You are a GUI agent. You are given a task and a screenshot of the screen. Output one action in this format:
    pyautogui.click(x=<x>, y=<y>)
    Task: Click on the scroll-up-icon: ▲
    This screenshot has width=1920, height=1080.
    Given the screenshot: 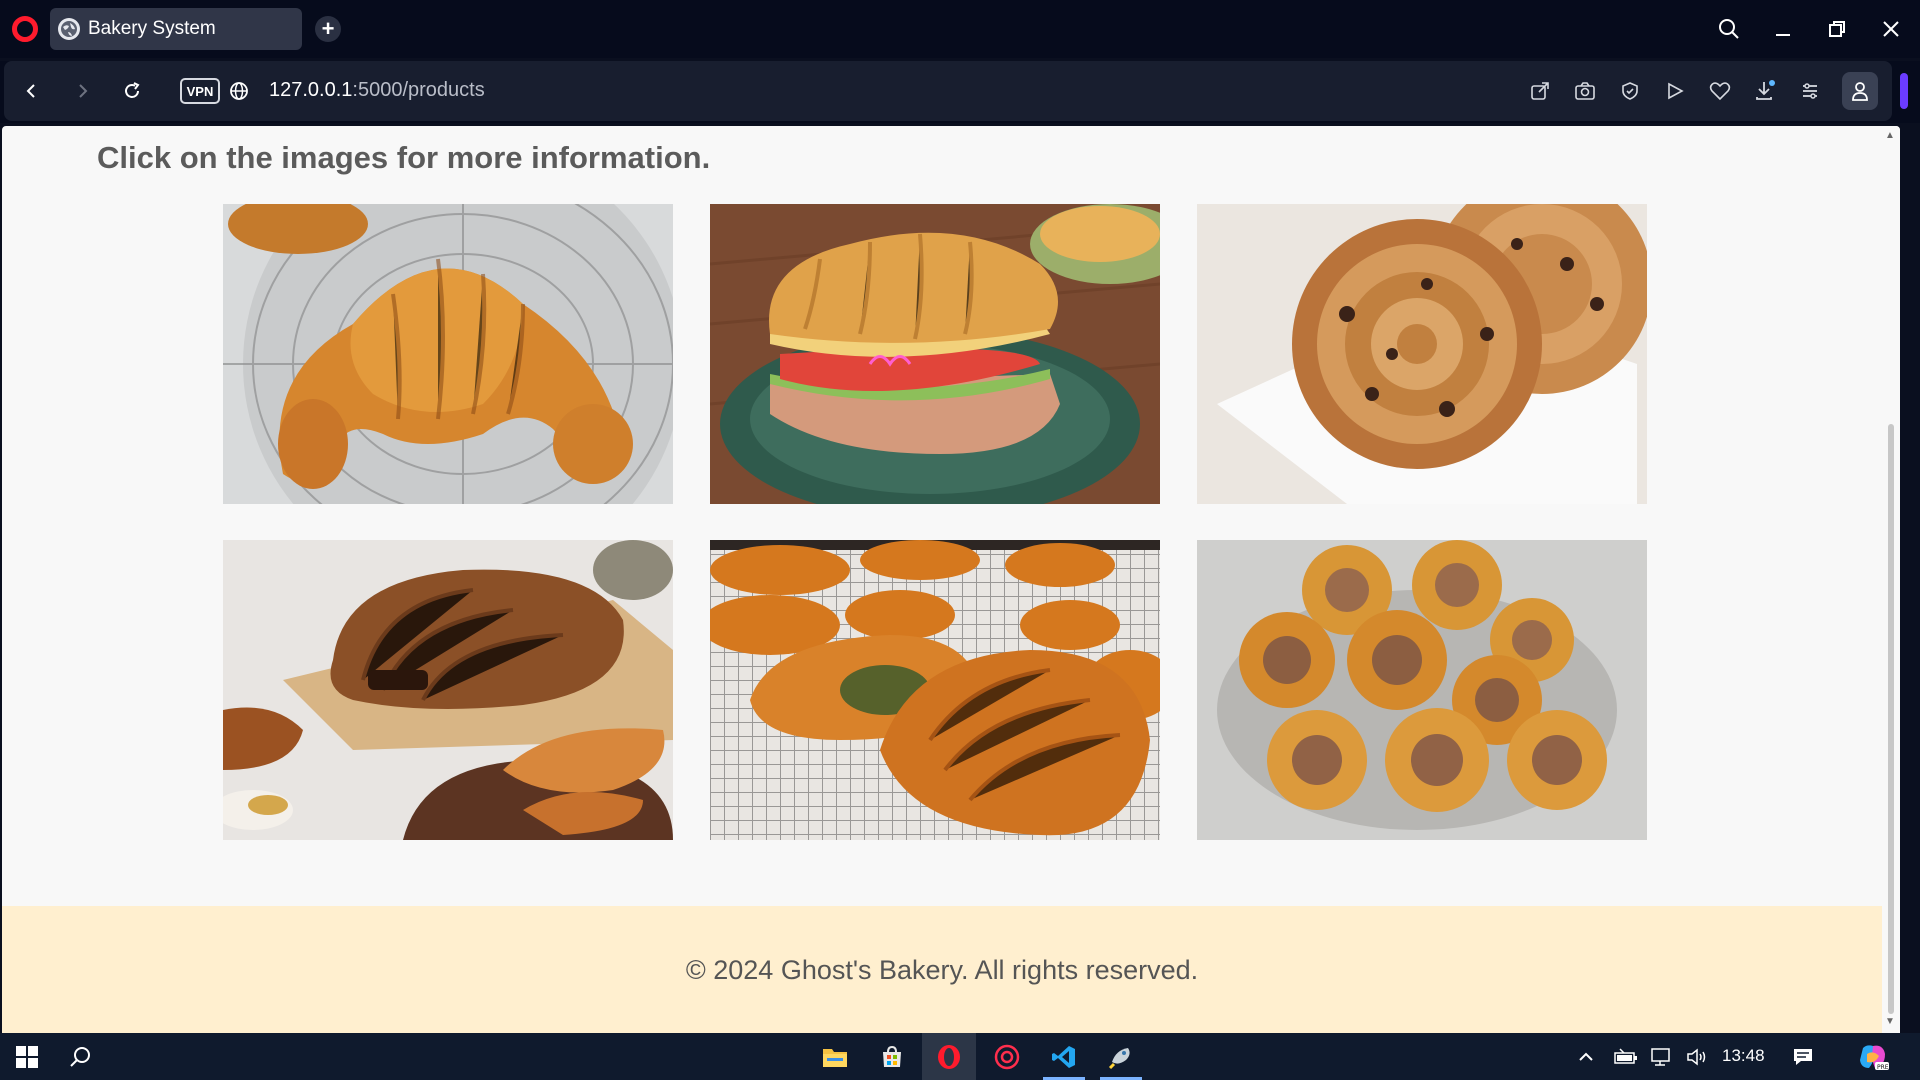 What is the action you would take?
    pyautogui.click(x=1890, y=135)
    